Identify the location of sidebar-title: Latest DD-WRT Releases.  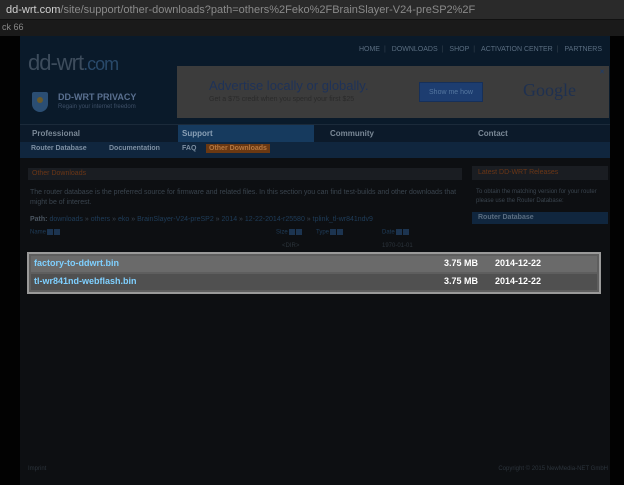
(518, 172).